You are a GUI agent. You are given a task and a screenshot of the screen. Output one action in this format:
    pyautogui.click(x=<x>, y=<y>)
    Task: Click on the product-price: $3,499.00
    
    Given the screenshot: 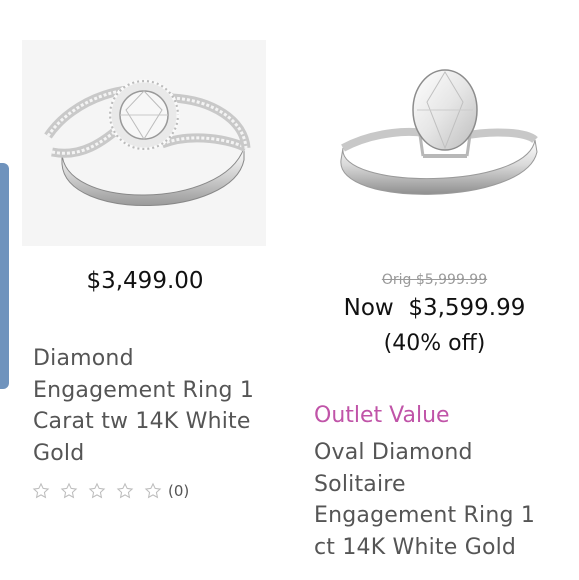 What is the action you would take?
    pyautogui.click(x=145, y=281)
    